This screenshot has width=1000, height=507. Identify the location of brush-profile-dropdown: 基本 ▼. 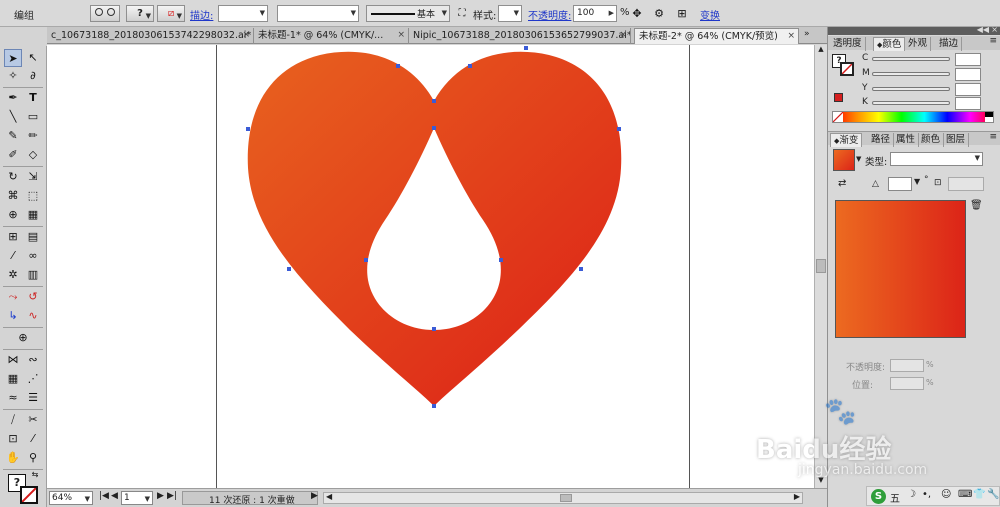
(408, 13).